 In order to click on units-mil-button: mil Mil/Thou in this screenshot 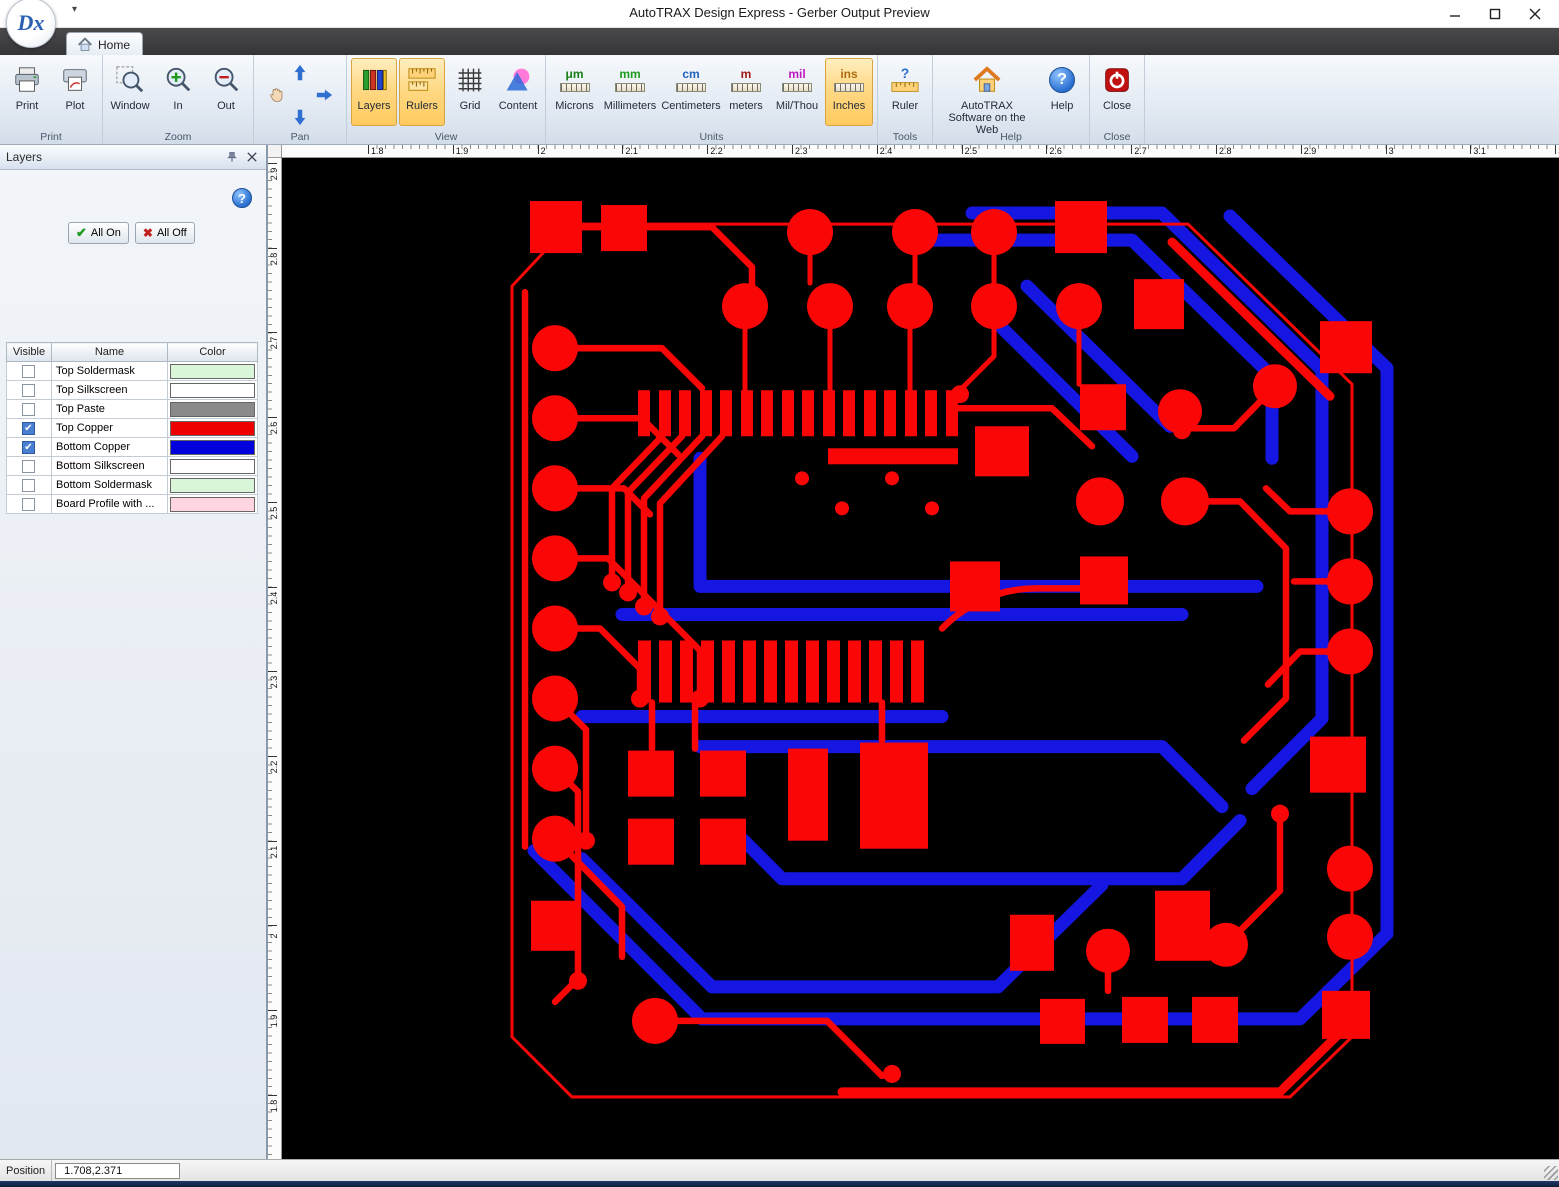, I will do `click(797, 92)`.